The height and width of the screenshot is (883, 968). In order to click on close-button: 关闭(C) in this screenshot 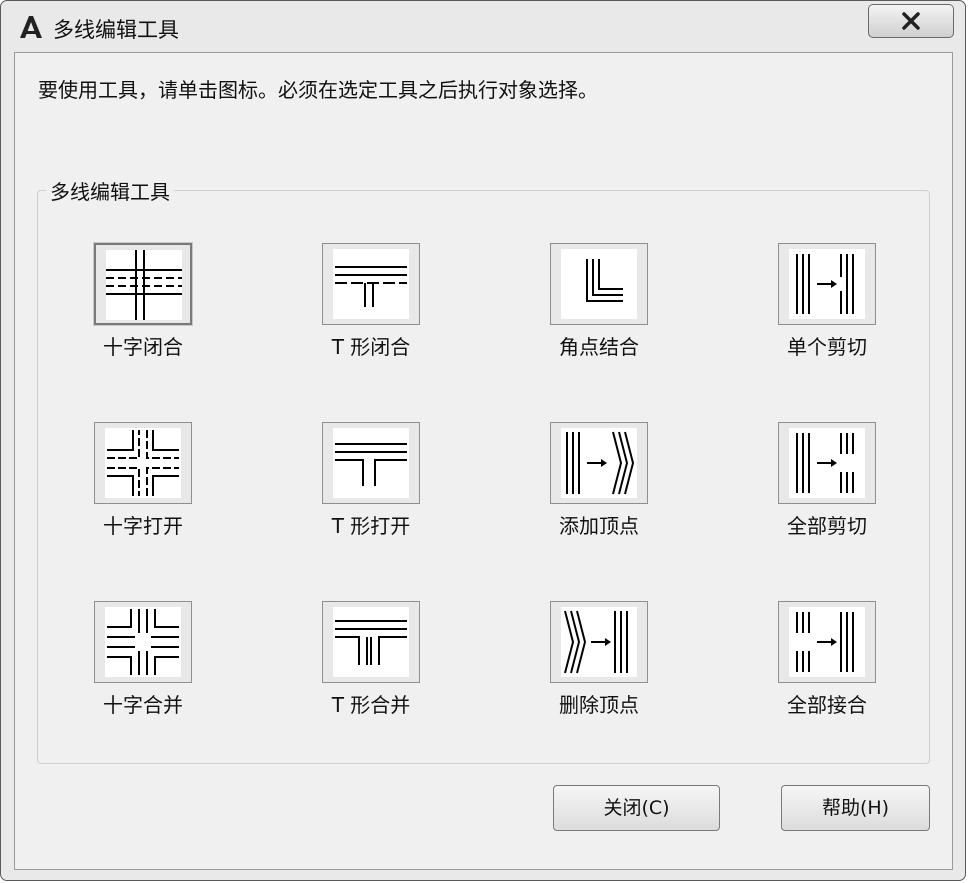, I will do `click(636, 808)`.